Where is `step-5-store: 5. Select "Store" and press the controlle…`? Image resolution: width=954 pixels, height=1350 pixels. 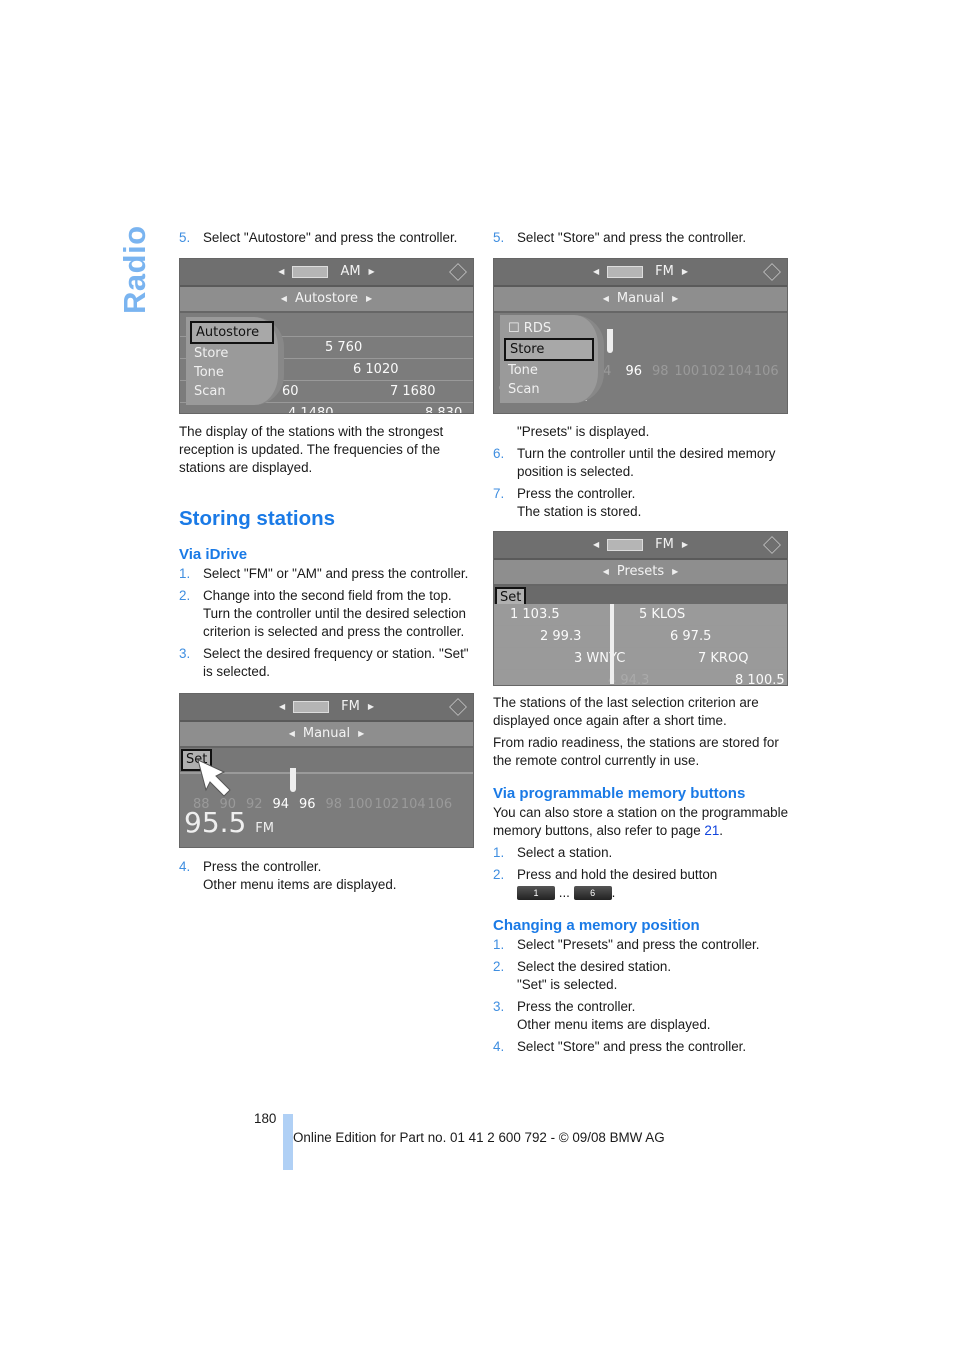 step-5-store: 5. Select "Store" and press the controlle… is located at coordinates (620, 237).